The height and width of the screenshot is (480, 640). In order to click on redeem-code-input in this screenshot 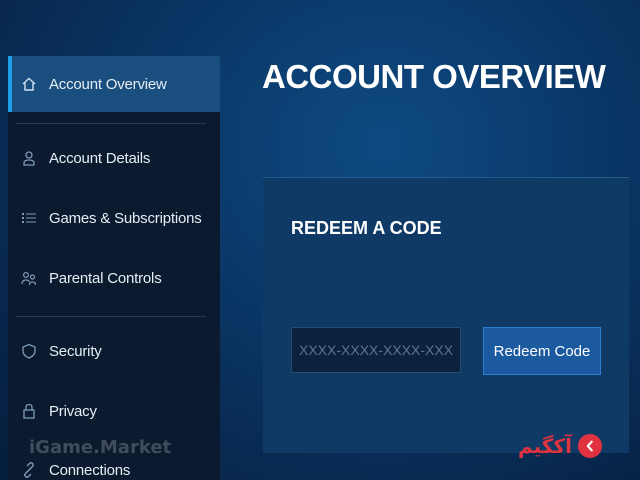, I will do `click(376, 350)`.